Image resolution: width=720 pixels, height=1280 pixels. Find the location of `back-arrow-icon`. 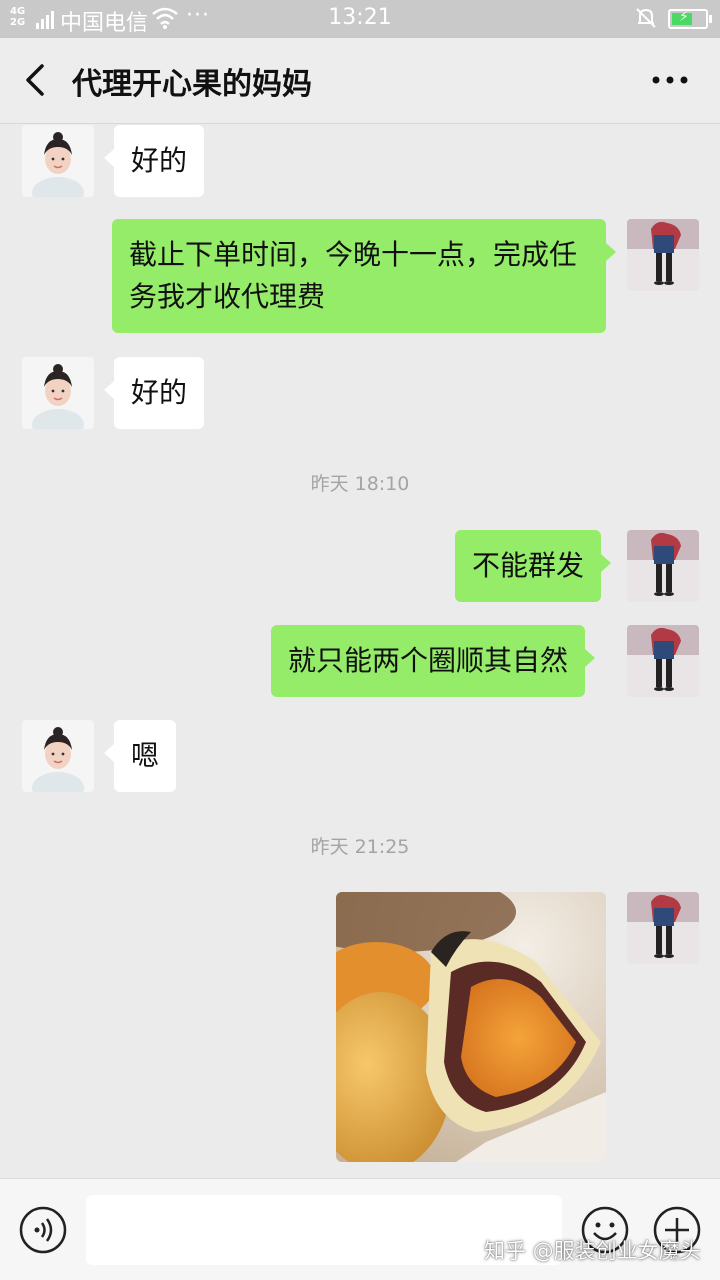

back-arrow-icon is located at coordinates (36, 80).